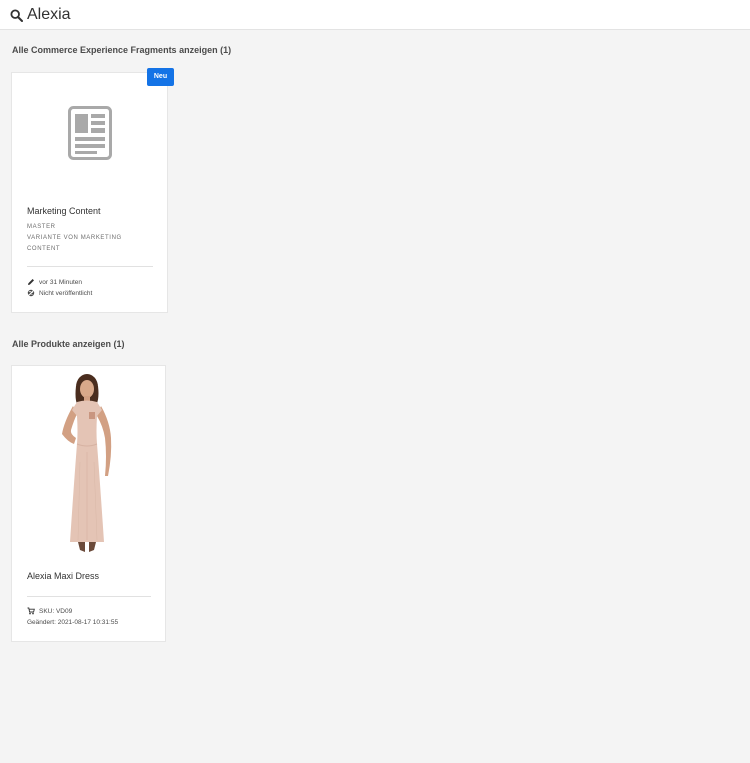 The height and width of the screenshot is (763, 750). Describe the element at coordinates (66, 293) in the screenshot. I see `fragment-status-text: Nicht veröffentlicht` at that location.